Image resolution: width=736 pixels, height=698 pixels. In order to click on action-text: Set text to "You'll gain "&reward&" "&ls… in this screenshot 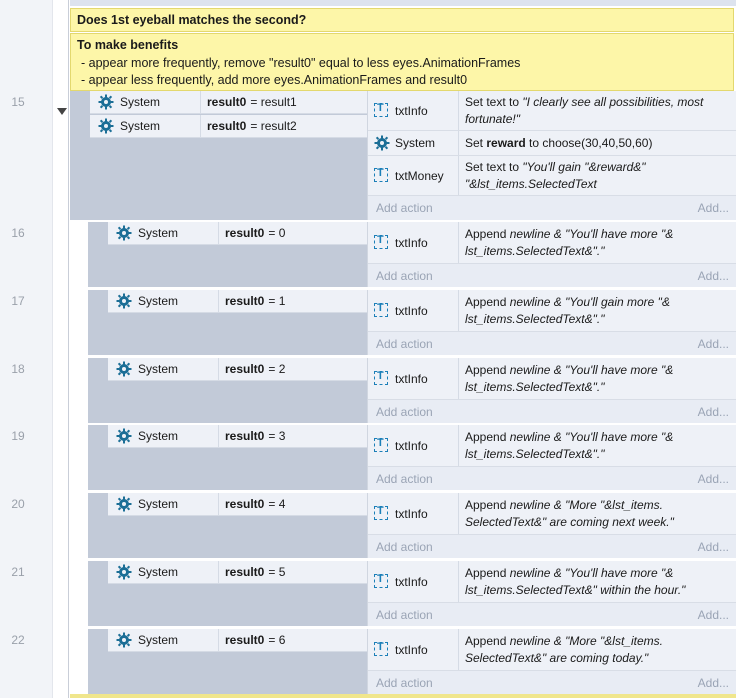, I will do `click(598, 176)`.